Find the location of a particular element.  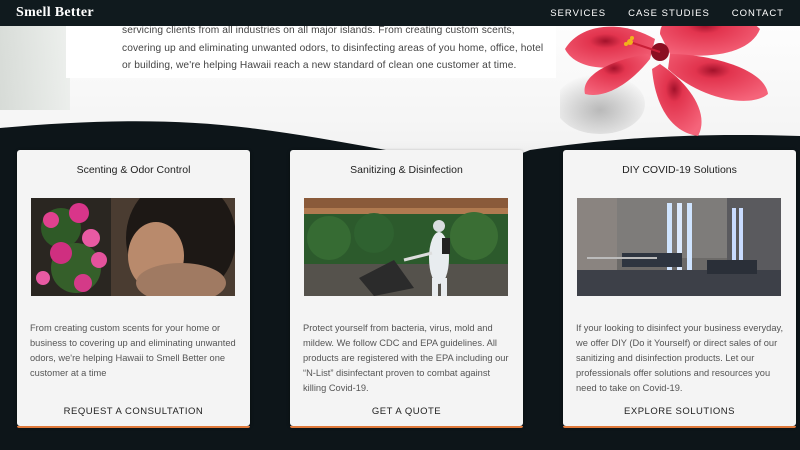

explore-solutions-button: EXPLORE SOLUTIONS is located at coordinates (679, 411).